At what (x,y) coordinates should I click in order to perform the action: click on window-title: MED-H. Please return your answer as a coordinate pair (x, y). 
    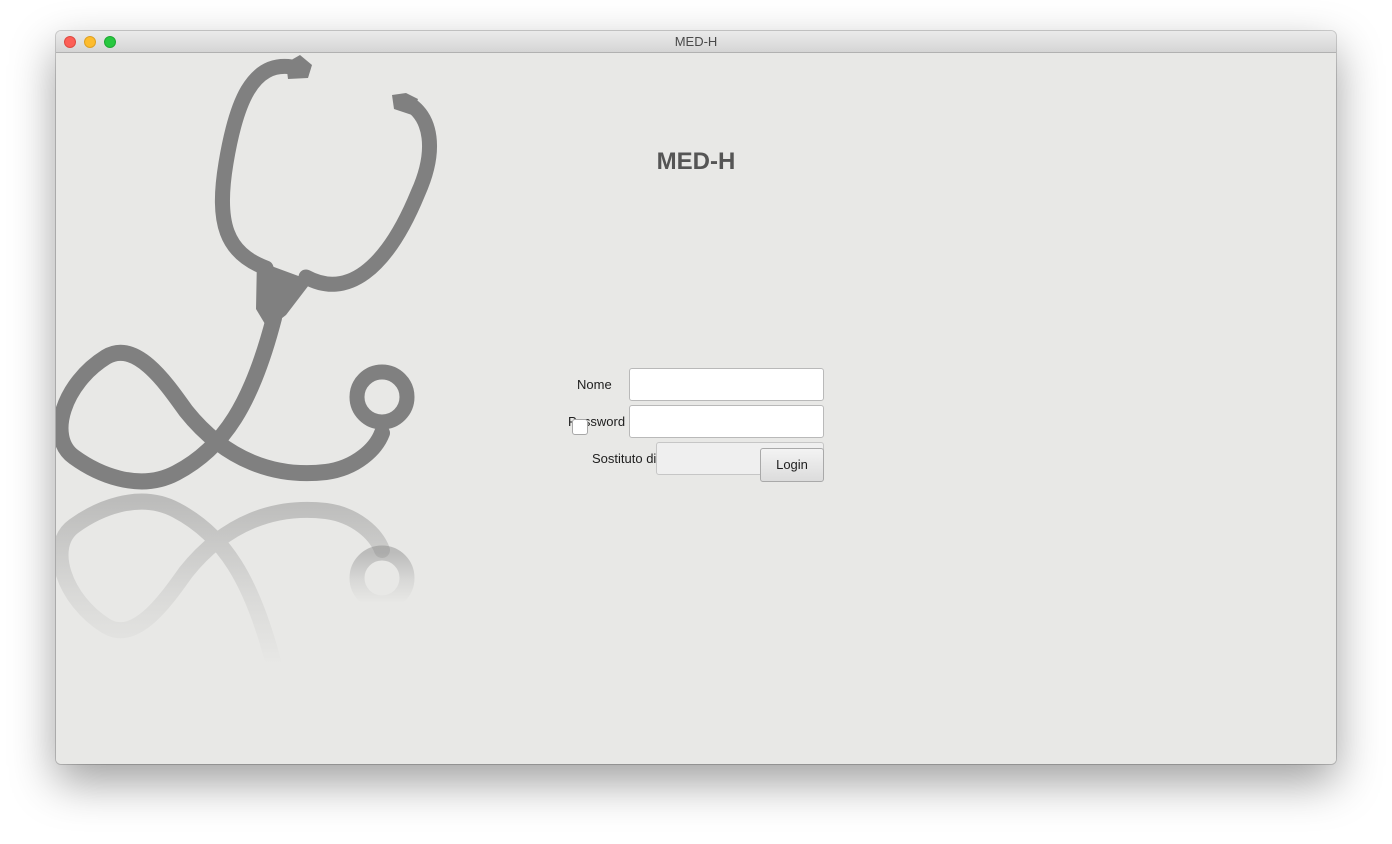
    Looking at the image, I should click on (696, 41).